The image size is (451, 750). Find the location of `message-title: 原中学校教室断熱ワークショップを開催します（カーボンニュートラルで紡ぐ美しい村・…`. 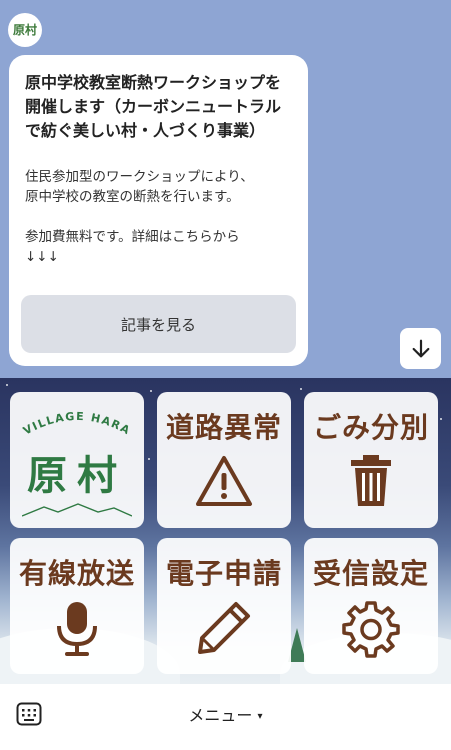

message-title: 原中学校教室断熱ワークショップを開催します（カーボンニュートラルで紡ぐ美しい村・… is located at coordinates (153, 106).